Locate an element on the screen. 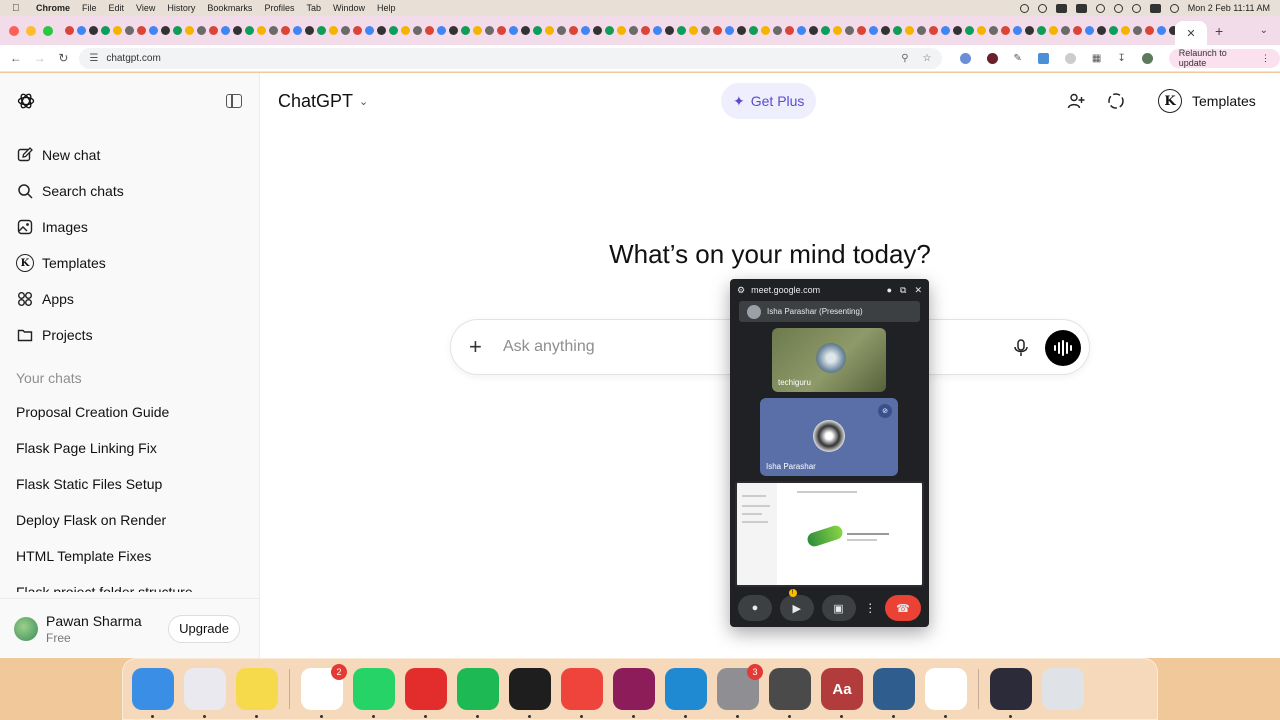 This screenshot has width=1280, height=720. participant-tile: ⊘ Isha Parashar is located at coordinates (829, 437).